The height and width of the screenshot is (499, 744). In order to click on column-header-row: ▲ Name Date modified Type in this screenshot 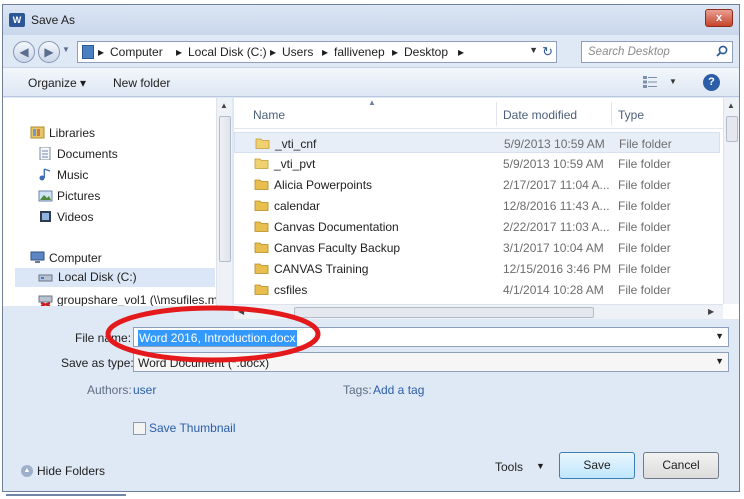, I will do `click(478, 113)`.